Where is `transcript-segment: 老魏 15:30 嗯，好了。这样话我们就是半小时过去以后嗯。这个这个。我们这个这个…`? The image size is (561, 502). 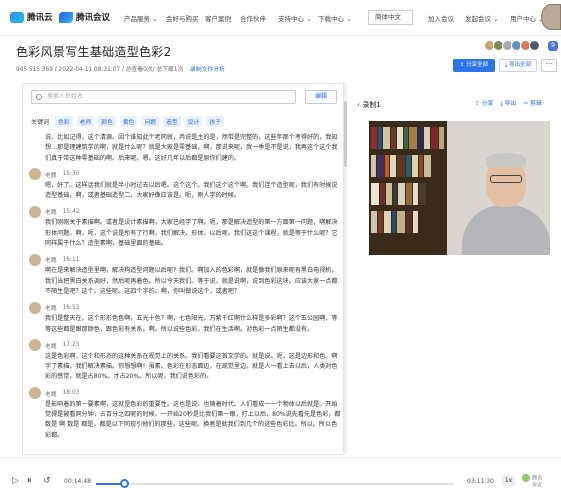
transcript-segment: 老魏 15:30 嗯，好了。这样话我们就是半小时过去以后嗯。这个这个。我们这个这个… is located at coordinates (185, 185).